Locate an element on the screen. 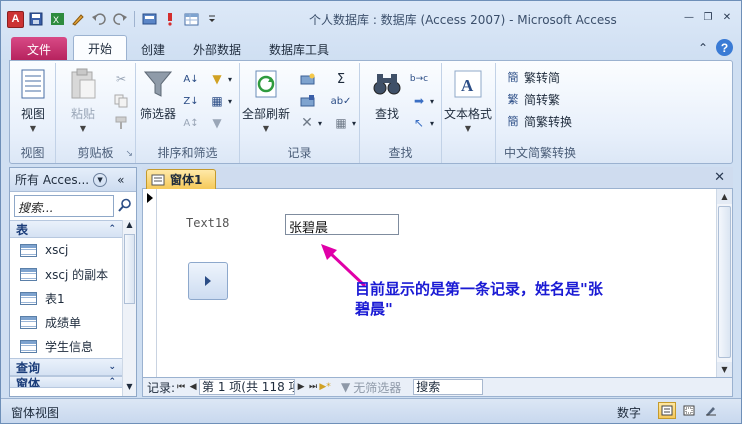 Image resolution: width=742 pixels, height=424 pixels. nav-item-table: xscj 的副本 is located at coordinates (73, 274).